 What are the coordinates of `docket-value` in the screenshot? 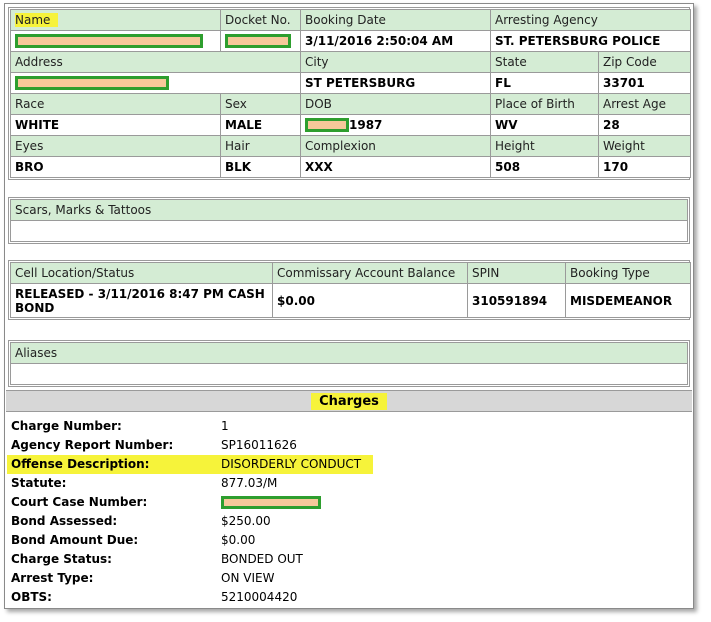 It's located at (260, 41).